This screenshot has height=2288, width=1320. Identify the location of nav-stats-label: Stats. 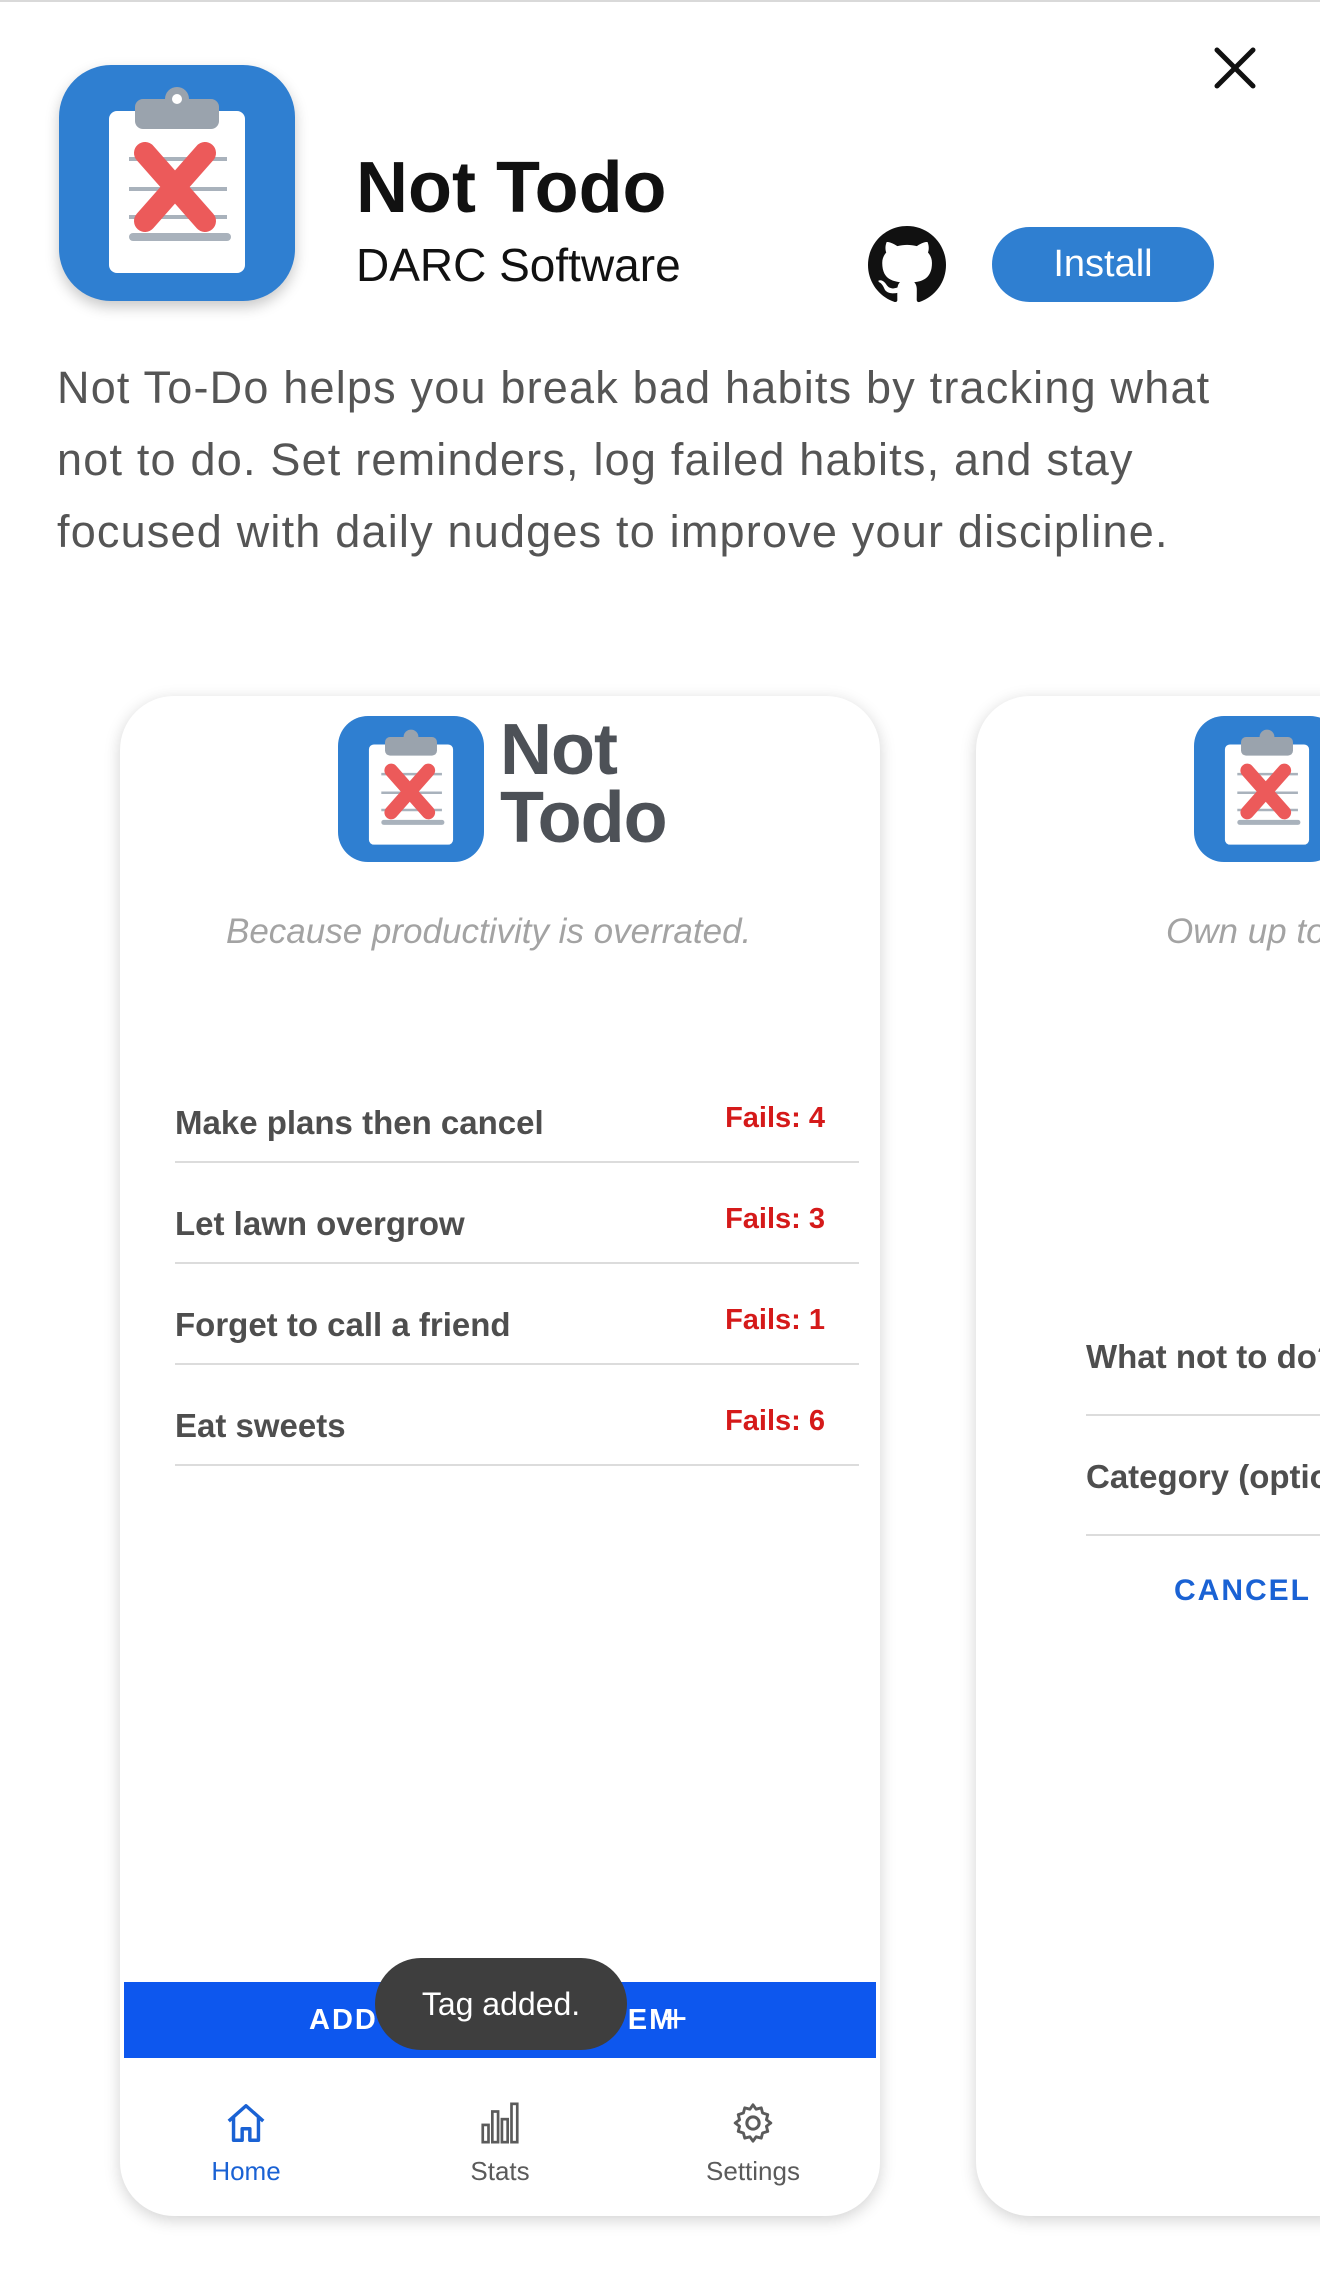
(500, 2171).